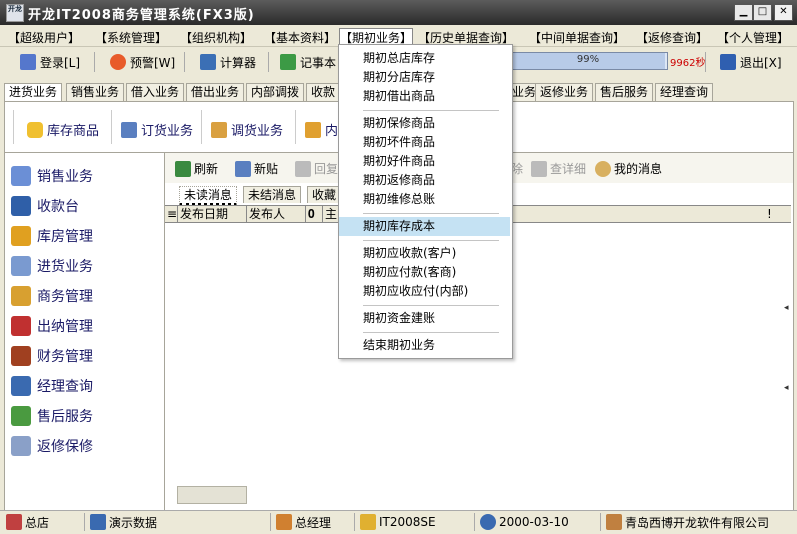 This screenshot has width=797, height=534. Describe the element at coordinates (316, 168) in the screenshot. I see `reply-button: 回复` at that location.